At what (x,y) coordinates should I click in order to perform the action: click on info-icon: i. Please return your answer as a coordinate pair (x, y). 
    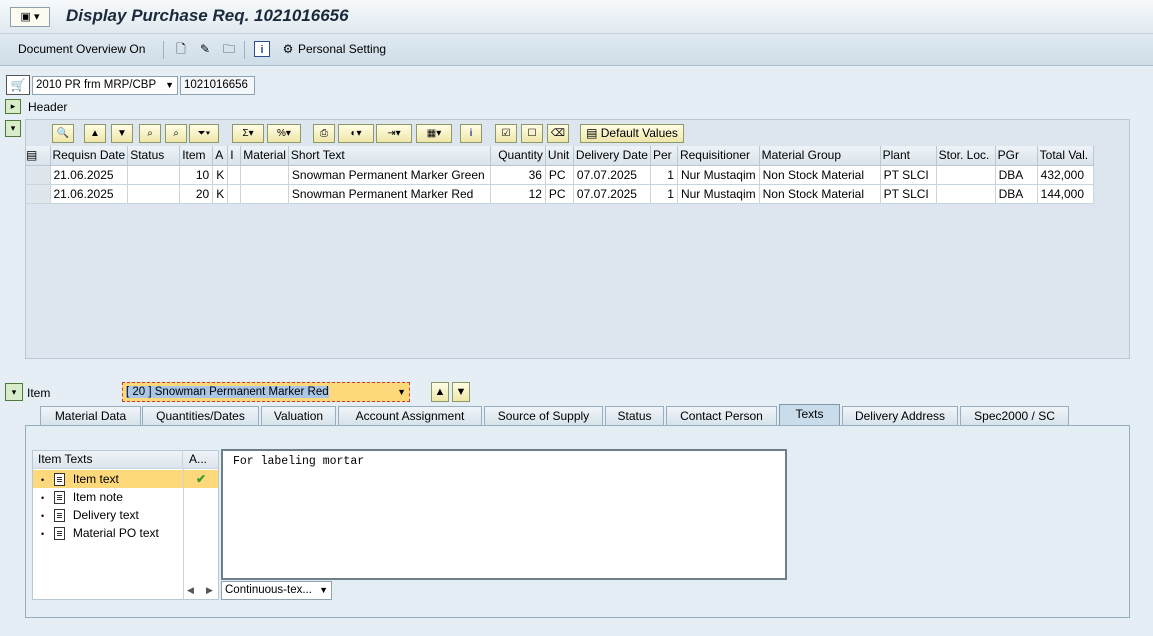
    Looking at the image, I should click on (262, 49).